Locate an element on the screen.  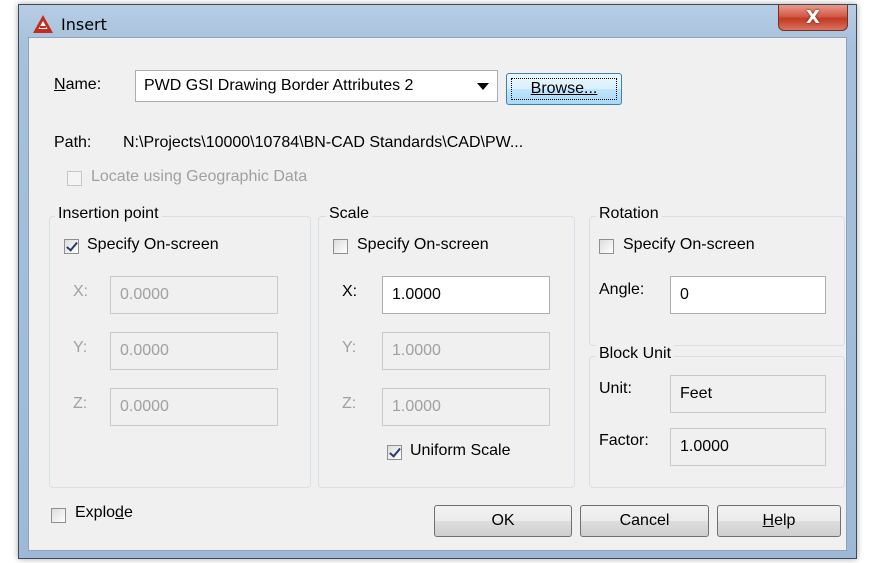
insertion-y-field: 0.0000 is located at coordinates (194, 351).